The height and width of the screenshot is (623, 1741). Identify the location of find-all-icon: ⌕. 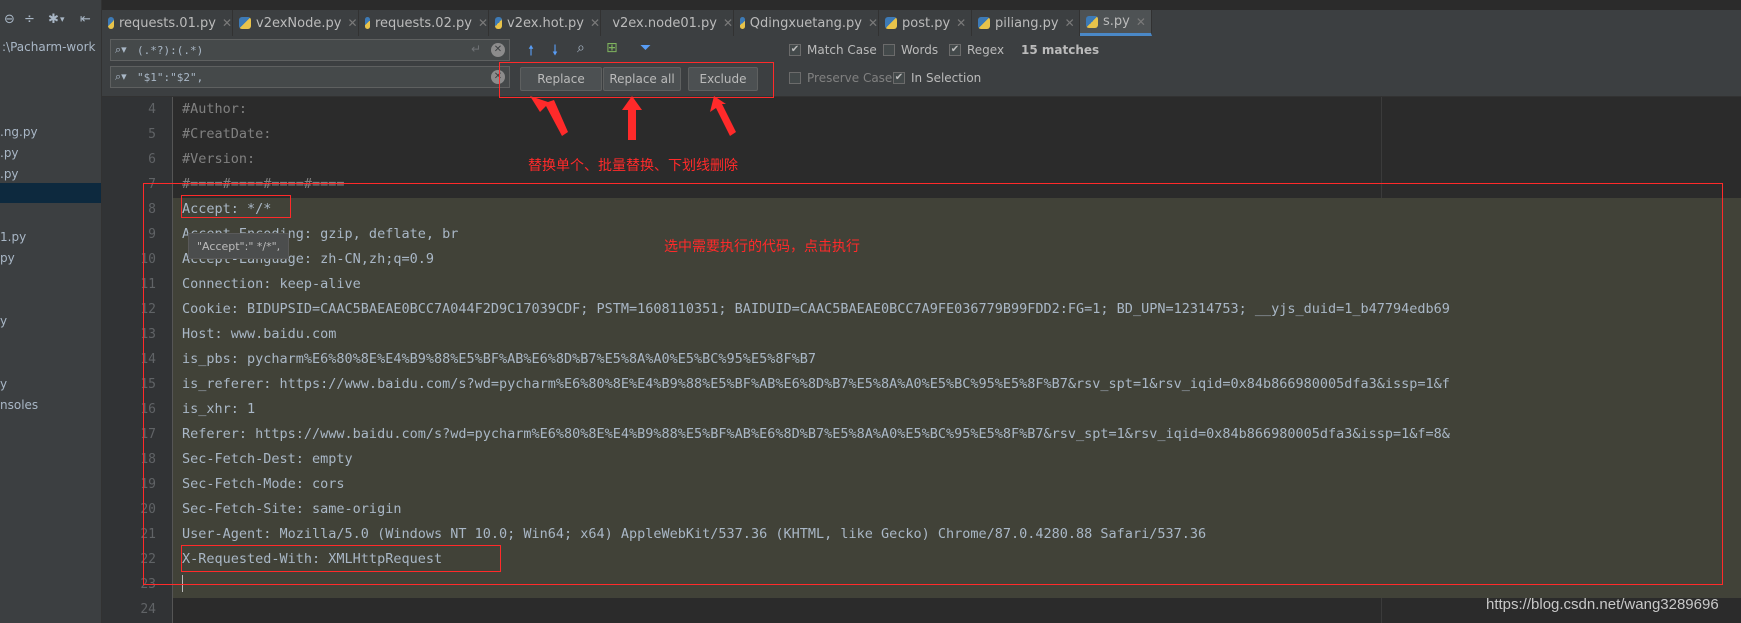
(581, 48).